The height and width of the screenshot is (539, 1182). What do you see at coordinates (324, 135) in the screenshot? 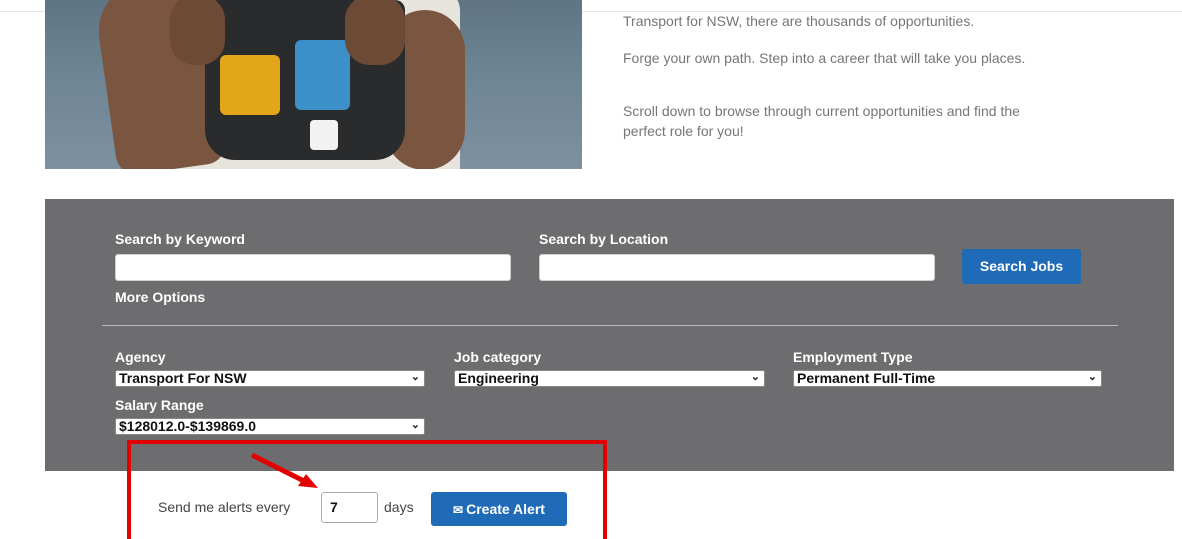
I see `nsw-logo-icon` at bounding box center [324, 135].